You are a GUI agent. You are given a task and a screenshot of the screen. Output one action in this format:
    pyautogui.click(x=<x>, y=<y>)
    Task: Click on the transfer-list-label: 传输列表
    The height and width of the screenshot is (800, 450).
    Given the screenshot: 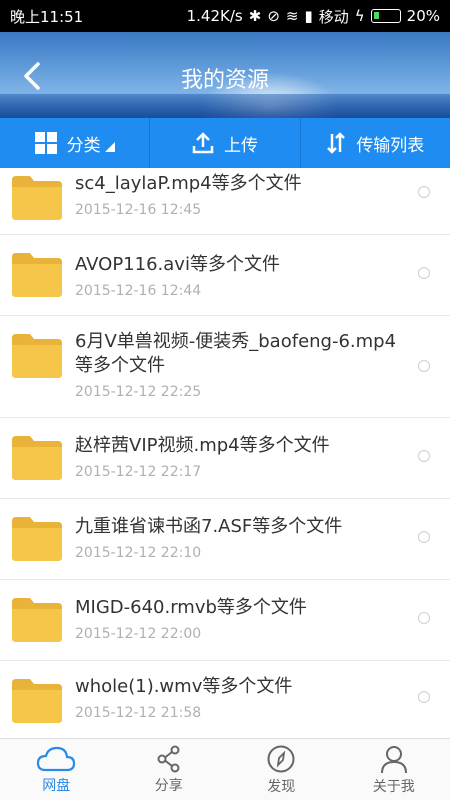 What is the action you would take?
    pyautogui.click(x=390, y=145)
    